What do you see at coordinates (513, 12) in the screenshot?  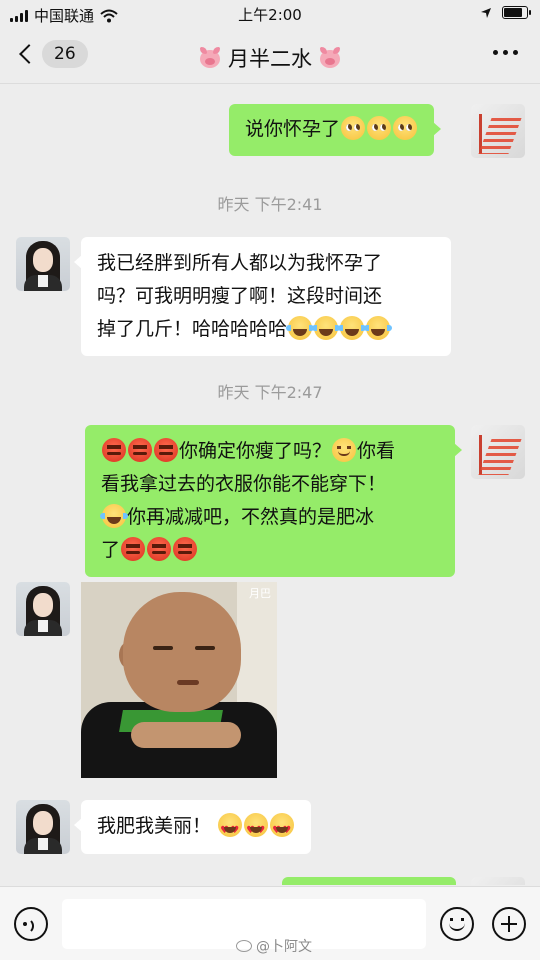 I see `battery-fill` at bounding box center [513, 12].